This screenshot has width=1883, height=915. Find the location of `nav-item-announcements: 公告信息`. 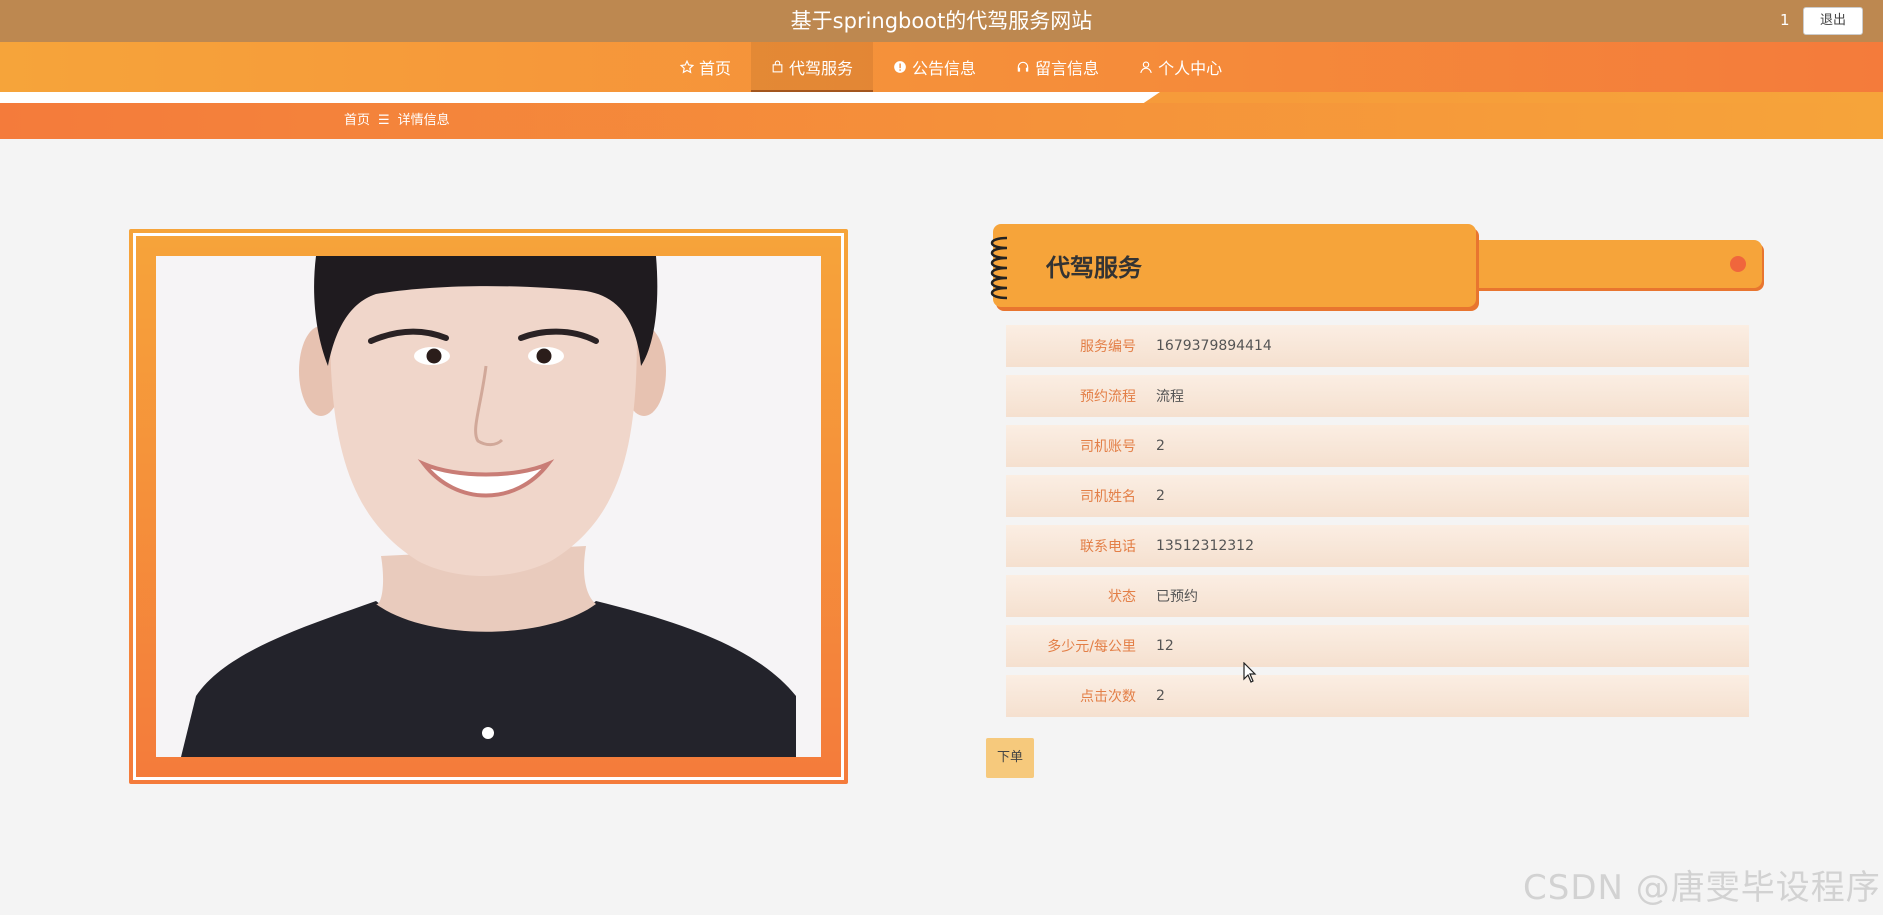

nav-item-announcements: 公告信息 is located at coordinates (934, 67).